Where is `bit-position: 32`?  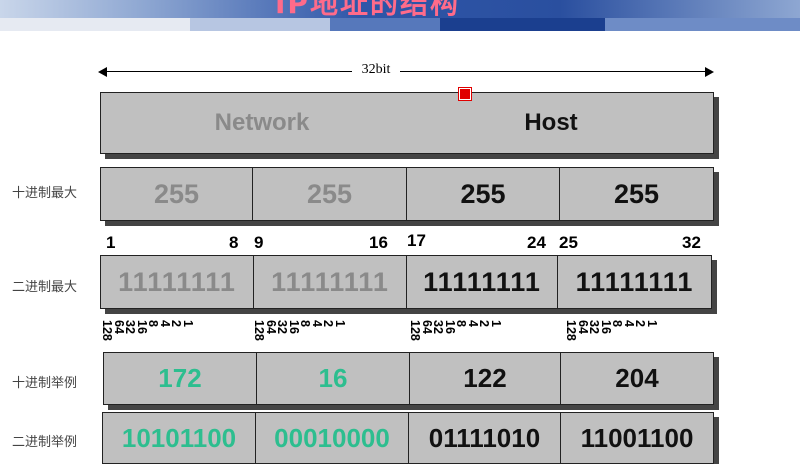 bit-position: 32 is located at coordinates (691, 242).